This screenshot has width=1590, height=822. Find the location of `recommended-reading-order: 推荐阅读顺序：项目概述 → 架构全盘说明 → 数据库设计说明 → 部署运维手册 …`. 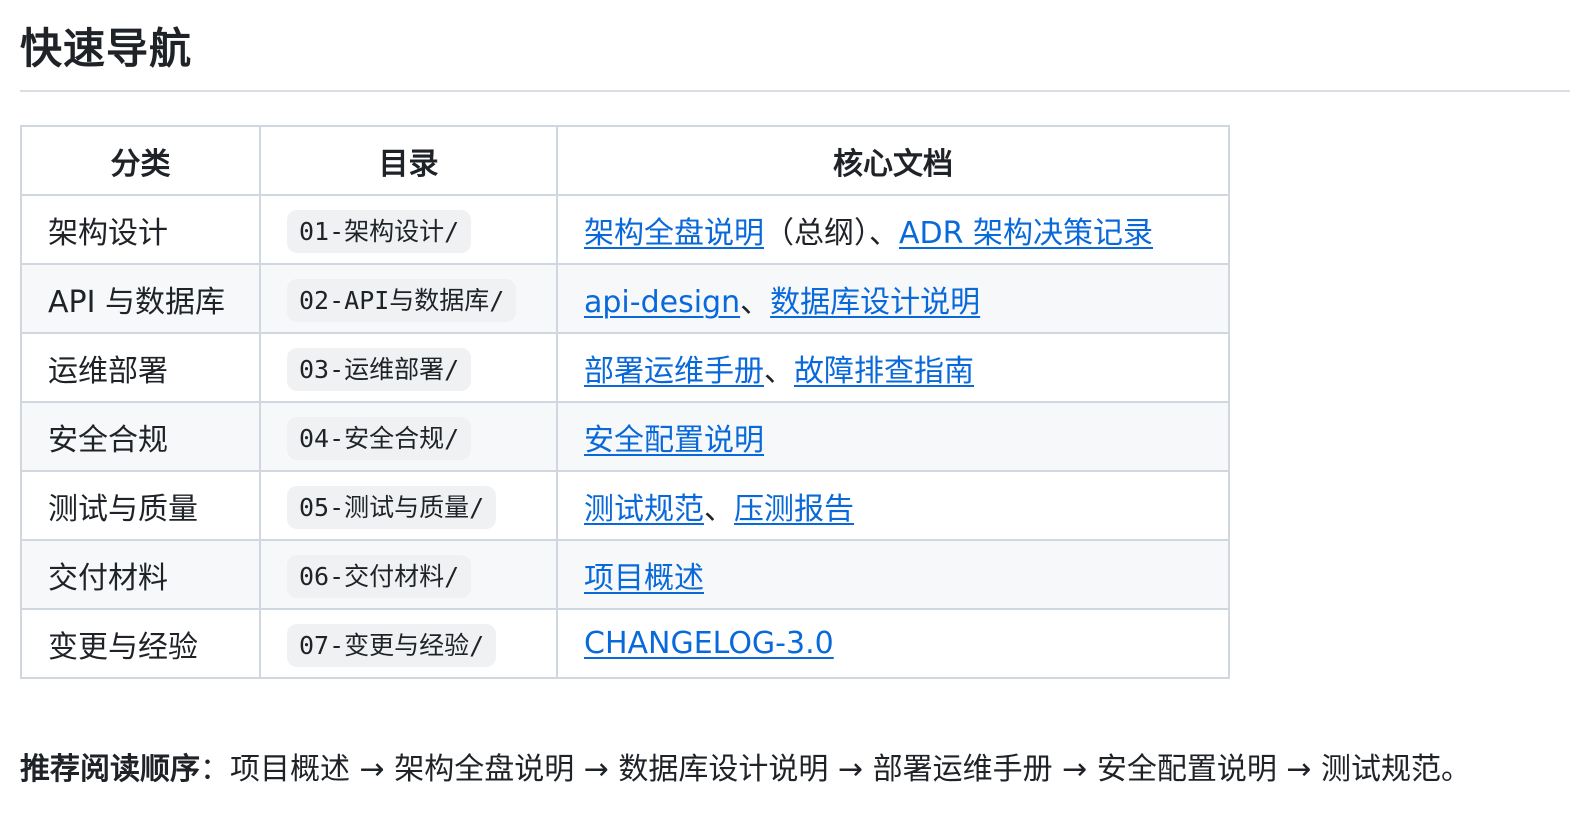

recommended-reading-order: 推荐阅读顺序：项目概述 → 架构全盘说明 → 数据库设计说明 → 部署运维手册 … is located at coordinates (745, 766).